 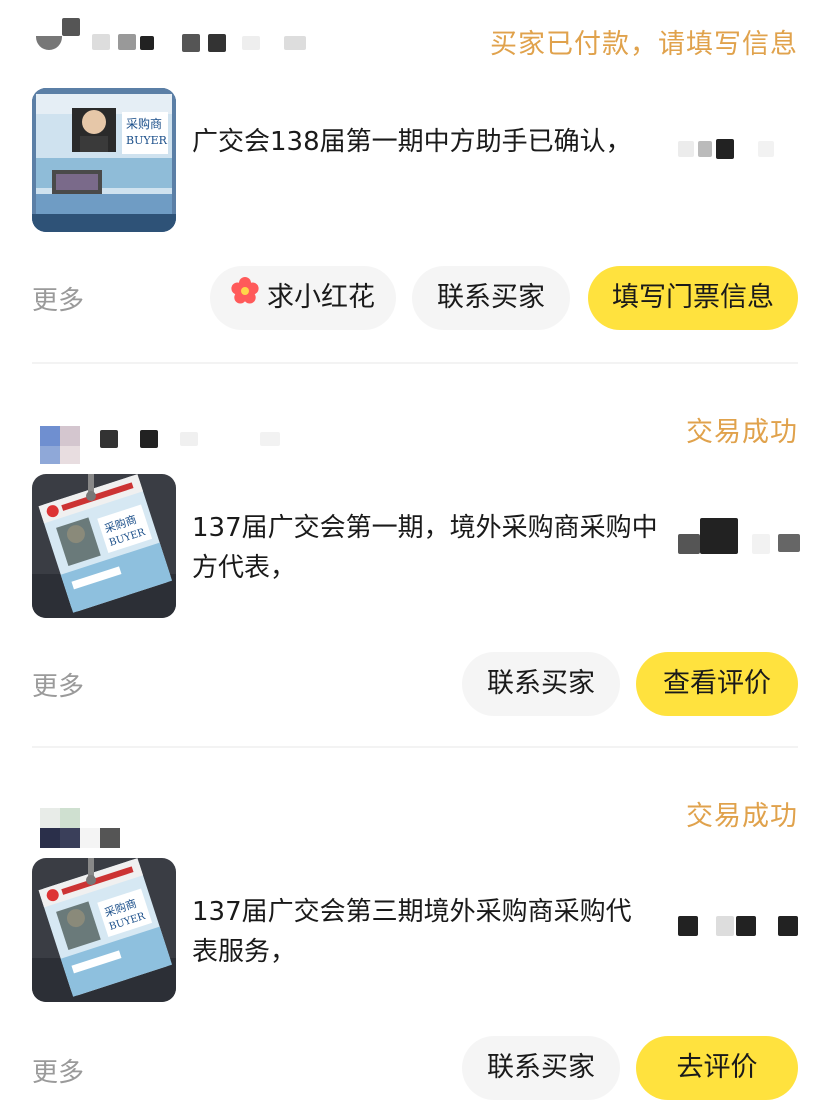 I want to click on fill-ticket-info-button: 填写门票信息, so click(x=693, y=298).